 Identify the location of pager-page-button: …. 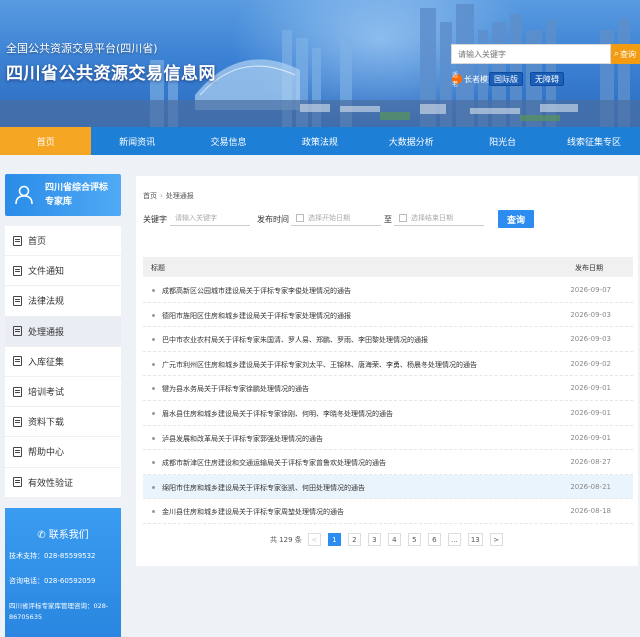
(454, 539).